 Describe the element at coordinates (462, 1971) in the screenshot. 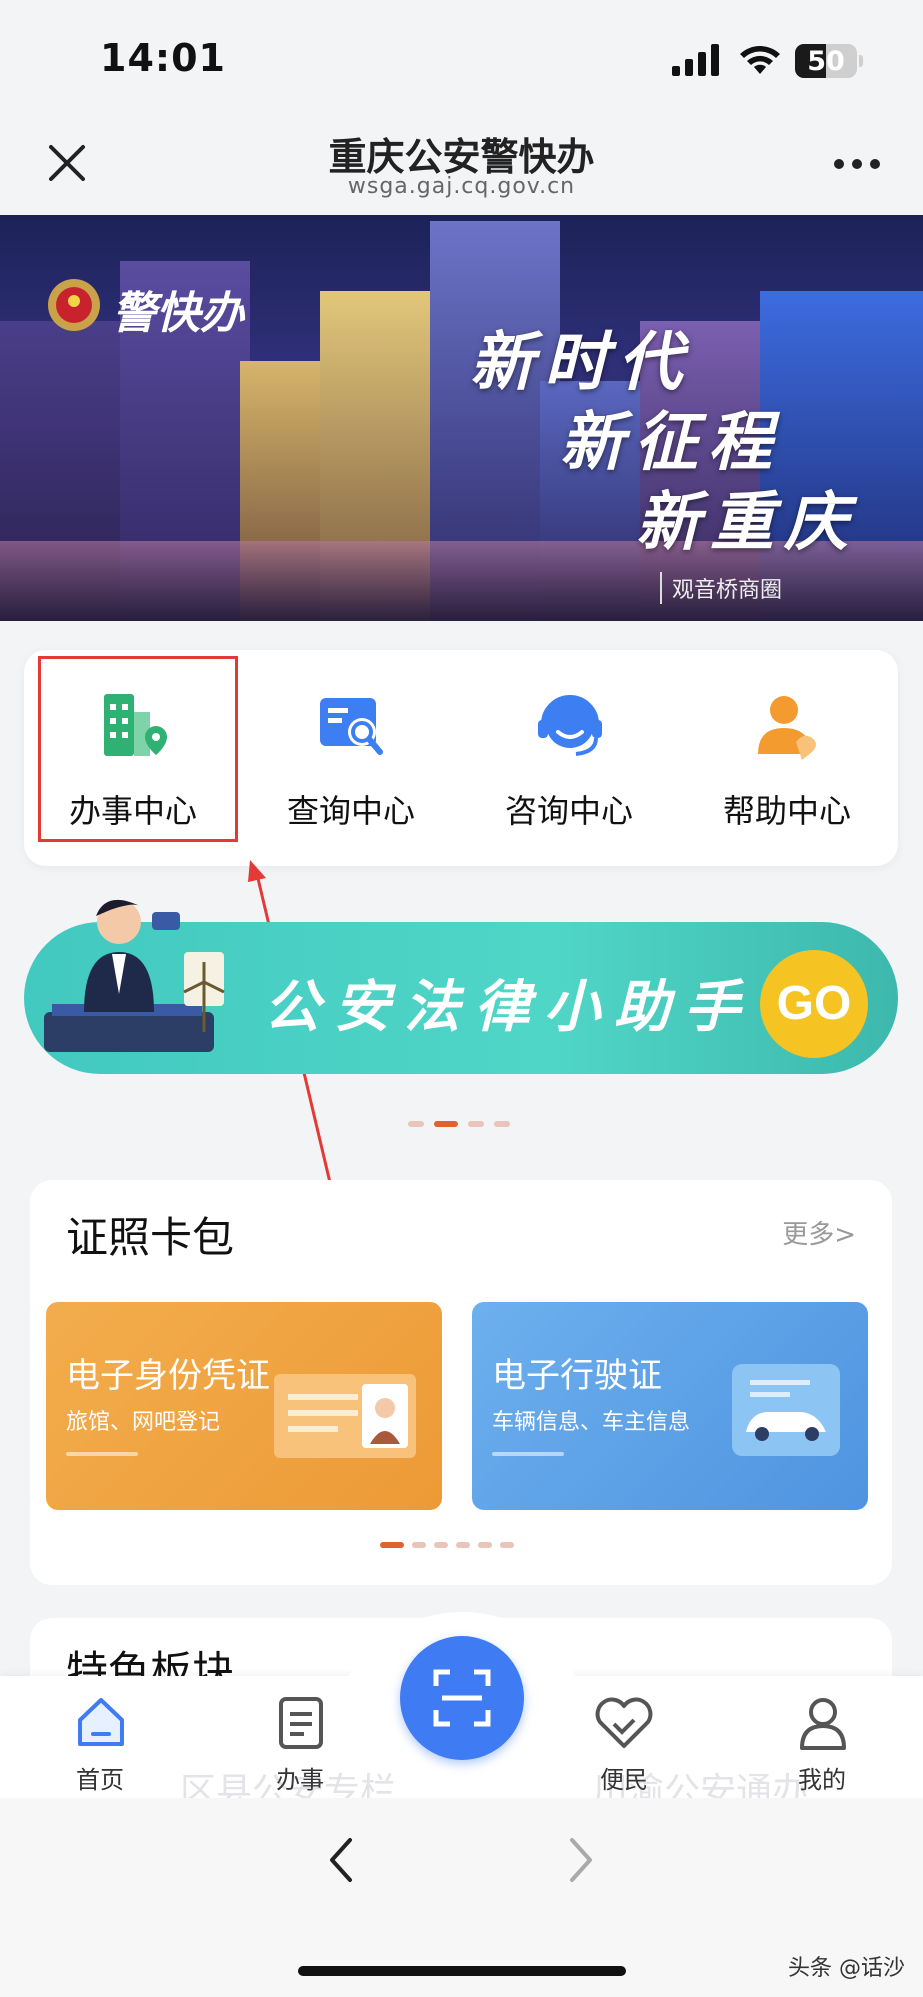

I see `home-indicator` at that location.